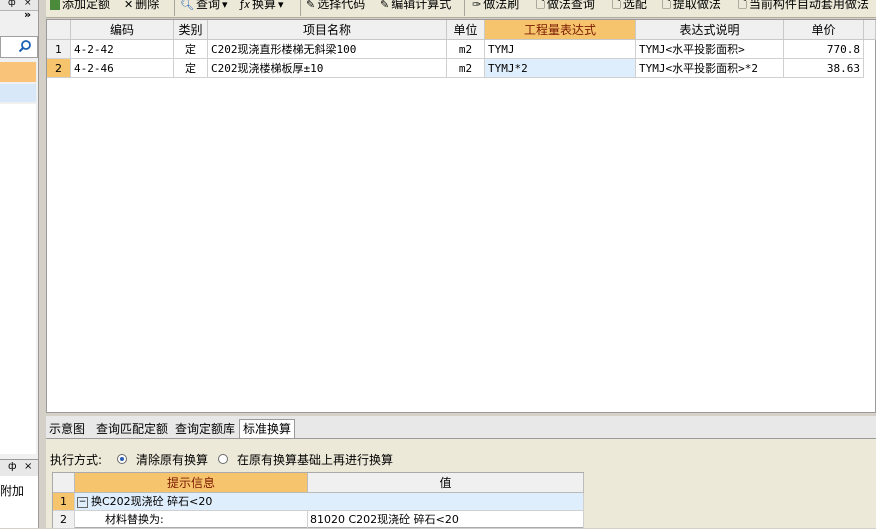 The image size is (876, 529). What do you see at coordinates (565, 6) in the screenshot?
I see `method-query-button: 🗋︎ 做法查询` at bounding box center [565, 6].